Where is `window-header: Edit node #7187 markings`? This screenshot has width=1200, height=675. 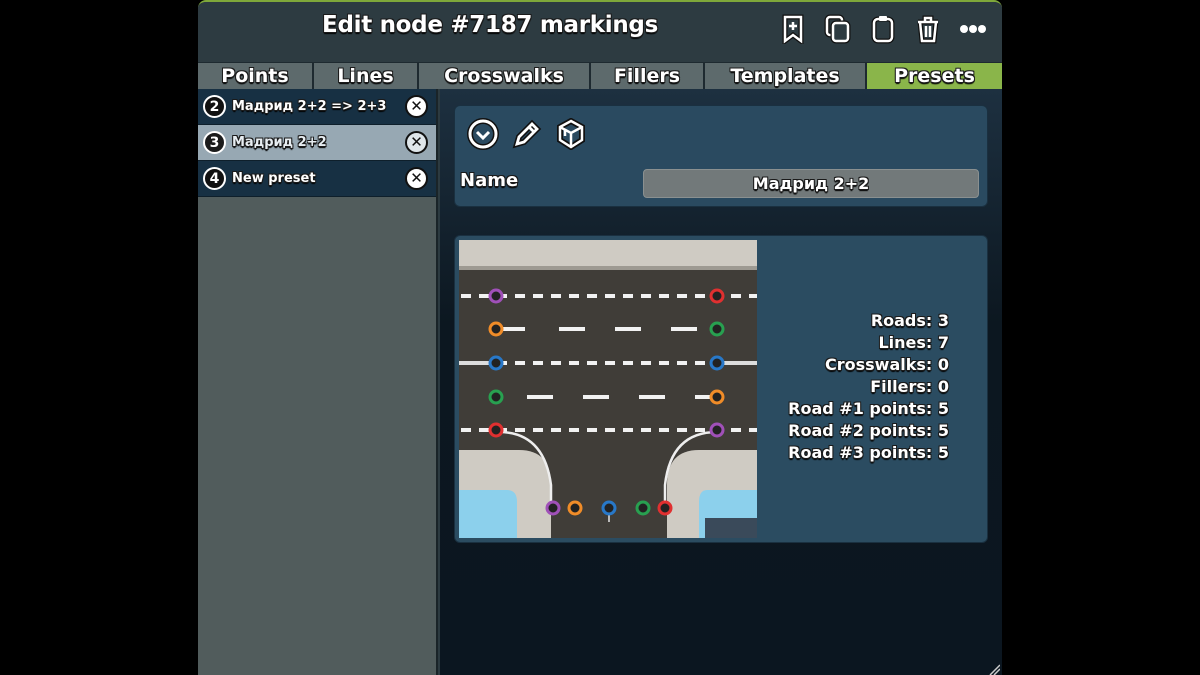 window-header: Edit node #7187 markings is located at coordinates (600, 32).